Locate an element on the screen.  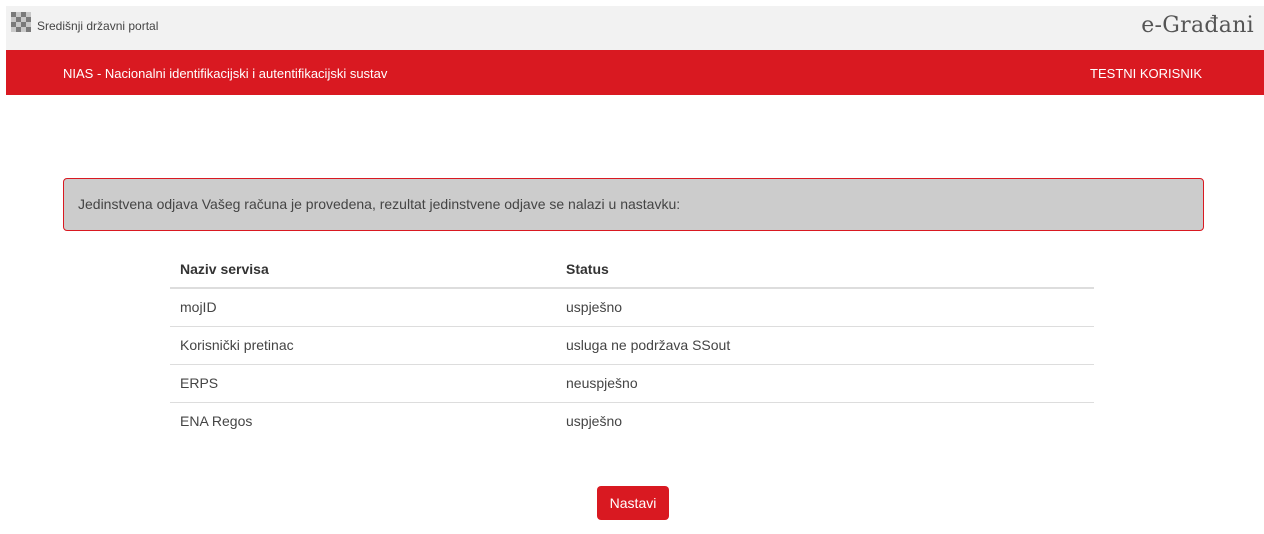
checkerboard-logo-icon is located at coordinates (21, 22).